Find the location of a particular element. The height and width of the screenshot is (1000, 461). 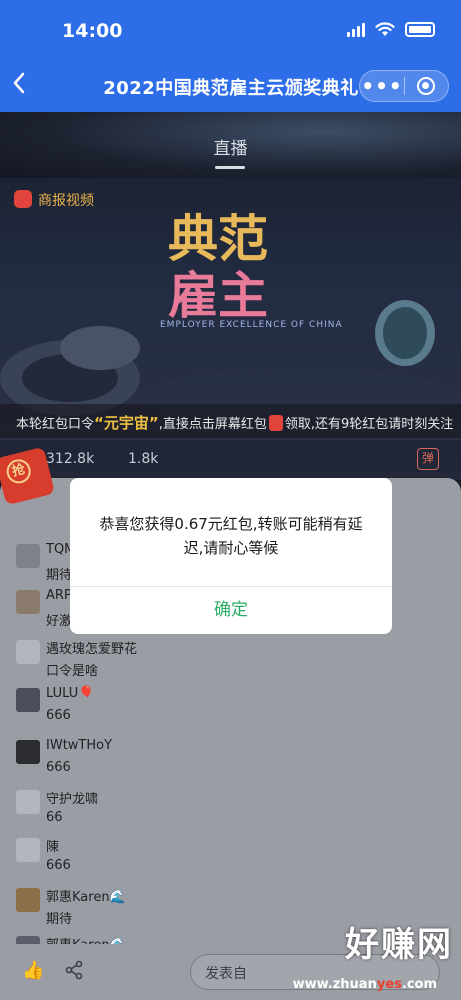

notice-prefix: 本轮红包口令 is located at coordinates (55, 424).